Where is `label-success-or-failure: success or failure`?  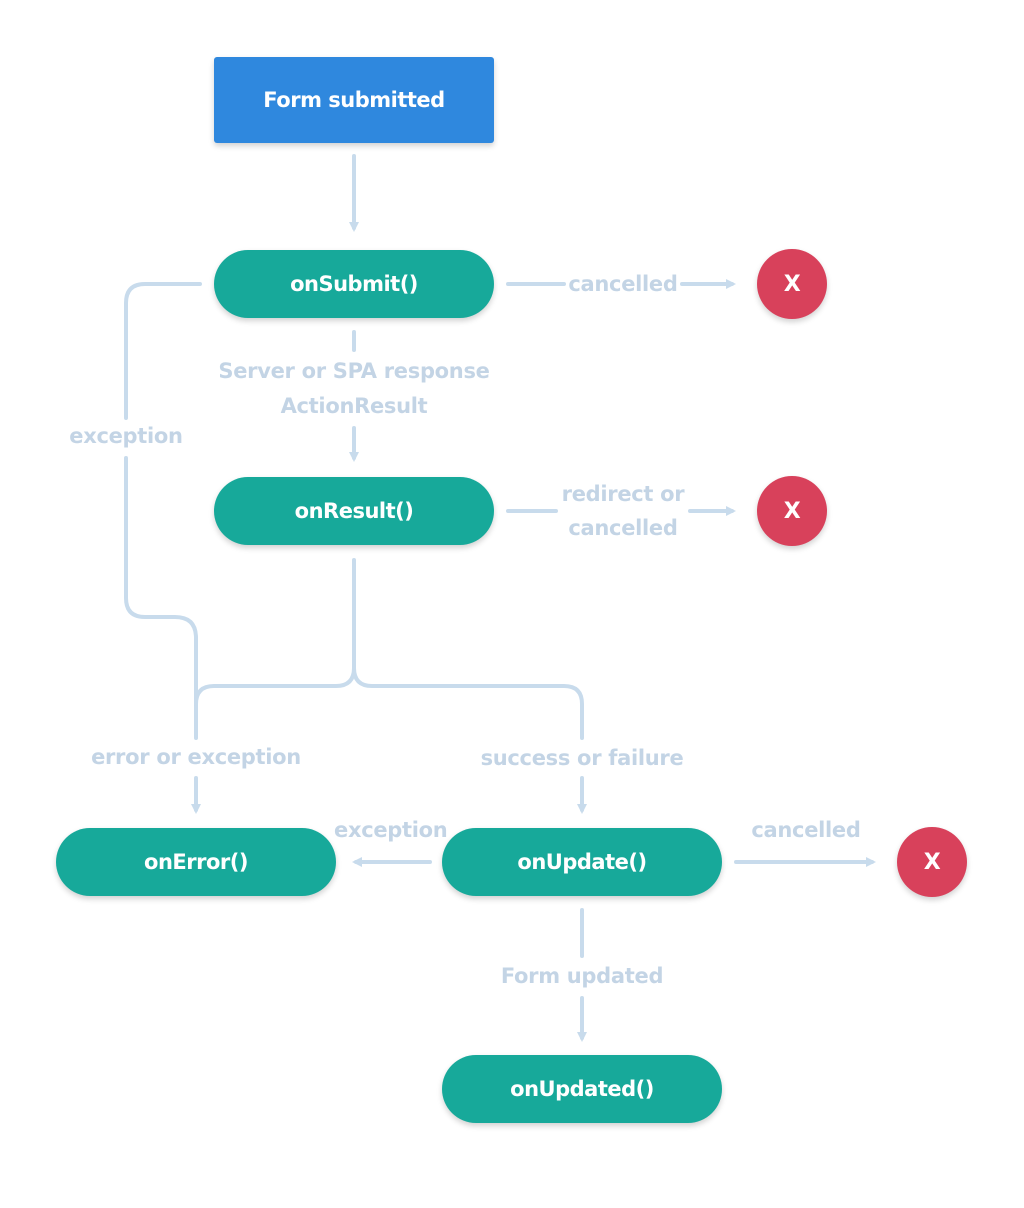
label-success-or-failure: success or failure is located at coordinates (582, 758).